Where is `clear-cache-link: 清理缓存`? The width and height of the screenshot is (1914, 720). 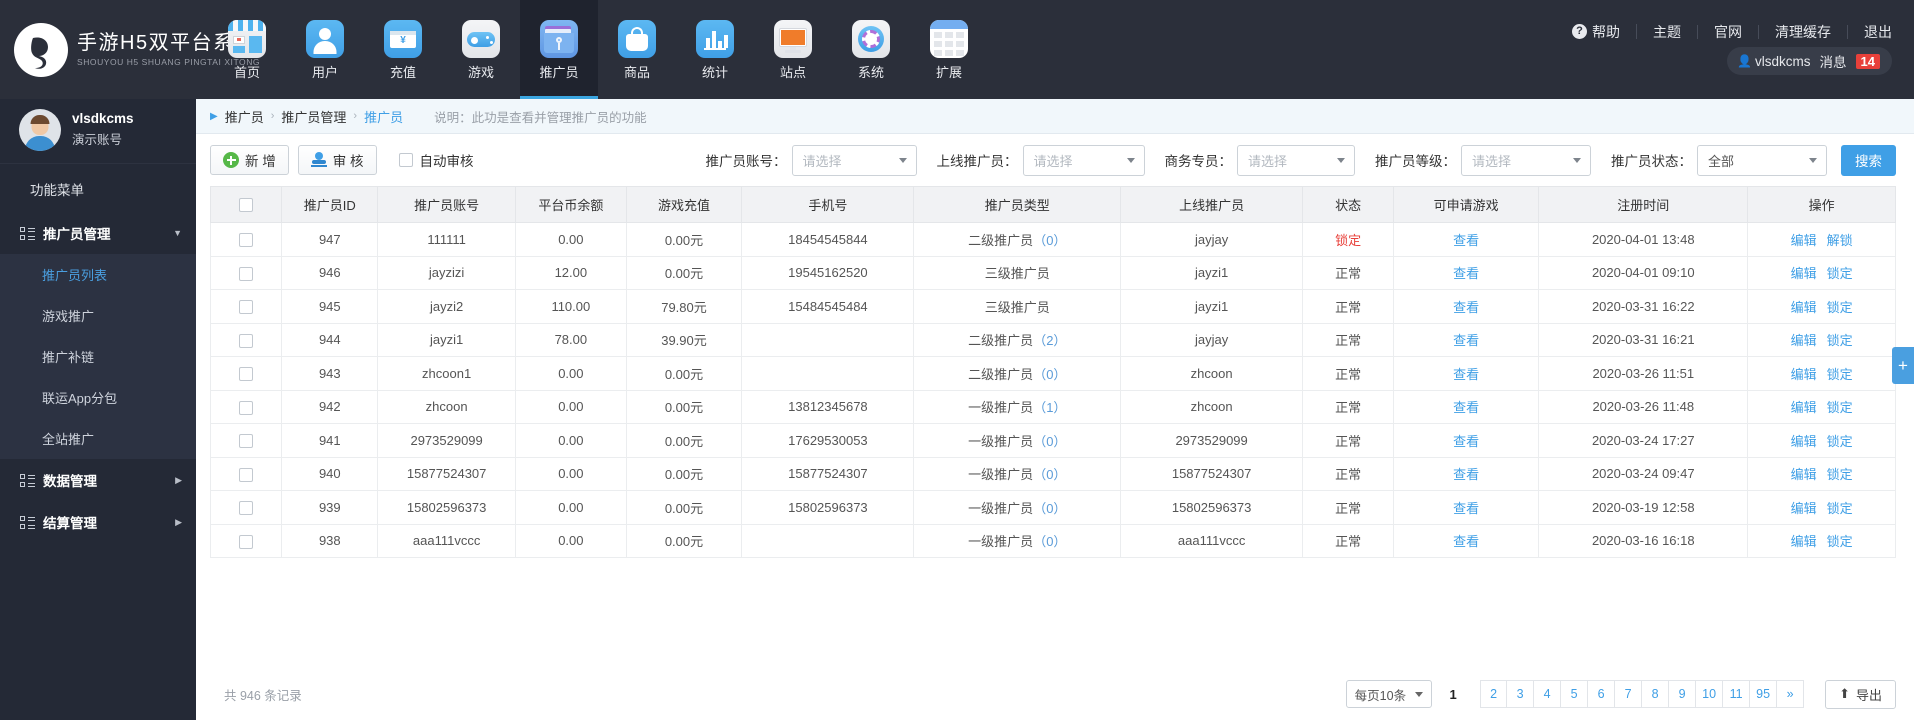
clear-cache-link: 清理缓存 is located at coordinates (1803, 31).